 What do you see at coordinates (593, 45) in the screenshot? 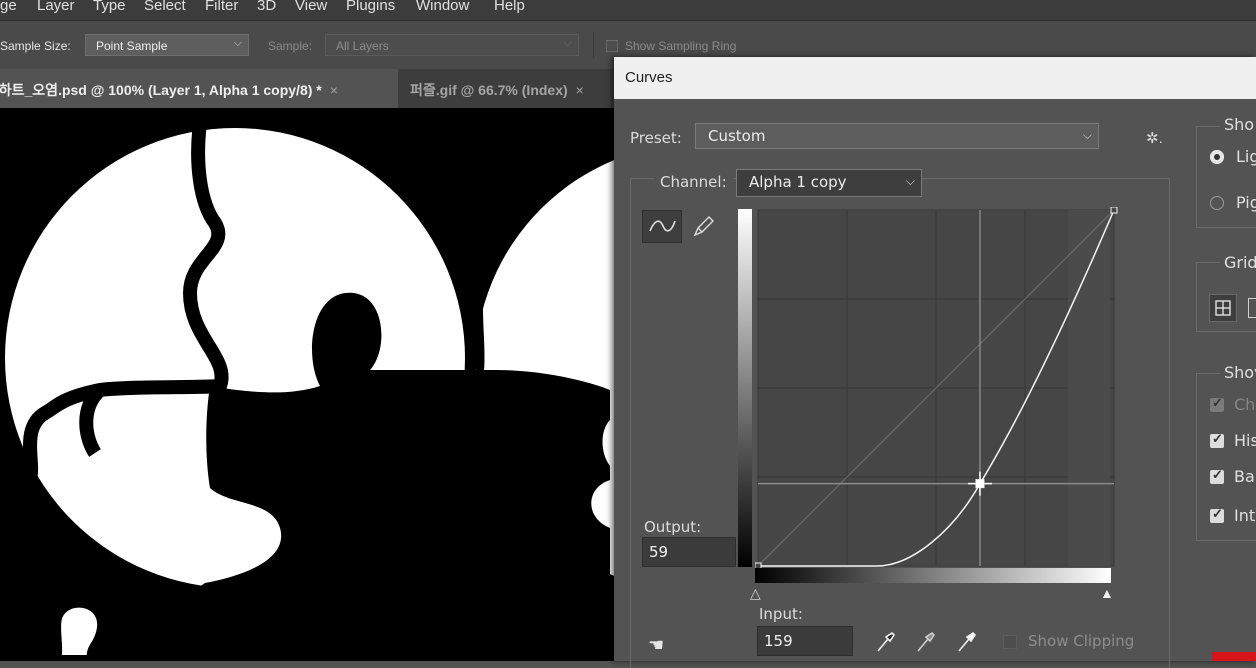
I see `divider` at bounding box center [593, 45].